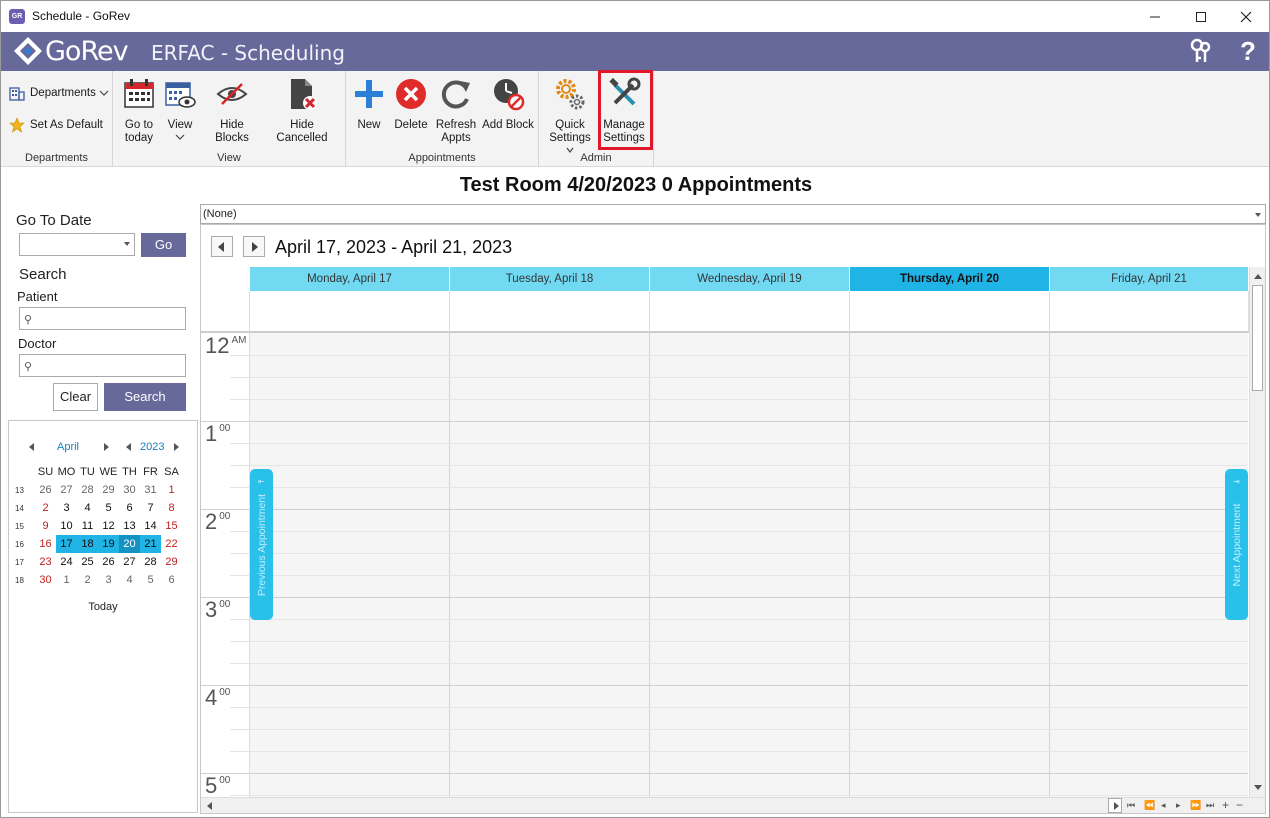  Describe the element at coordinates (1201, 51) in the screenshot. I see `keys-button` at that location.